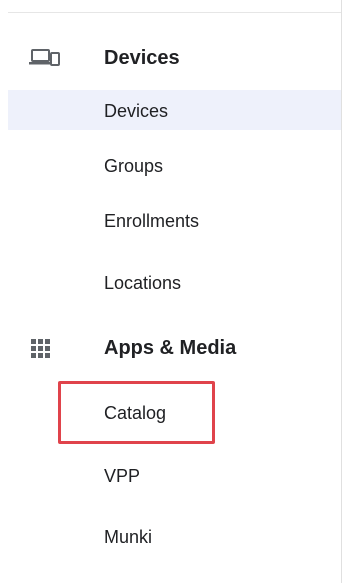 This screenshot has height=583, width=347. Describe the element at coordinates (174, 12) in the screenshot. I see `top-divider` at that location.